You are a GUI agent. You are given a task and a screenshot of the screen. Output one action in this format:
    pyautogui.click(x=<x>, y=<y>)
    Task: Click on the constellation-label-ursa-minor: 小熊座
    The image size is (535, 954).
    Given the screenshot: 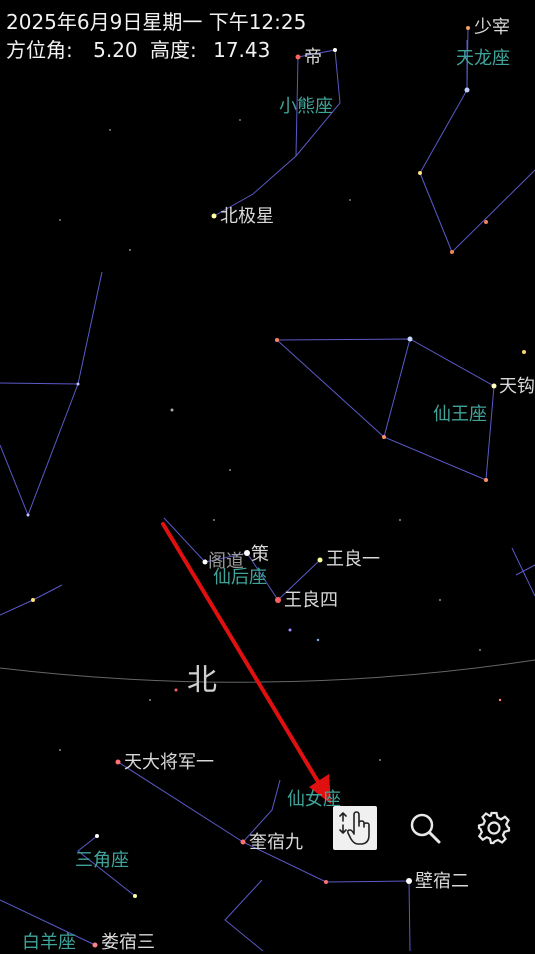 What is the action you would take?
    pyautogui.click(x=306, y=107)
    